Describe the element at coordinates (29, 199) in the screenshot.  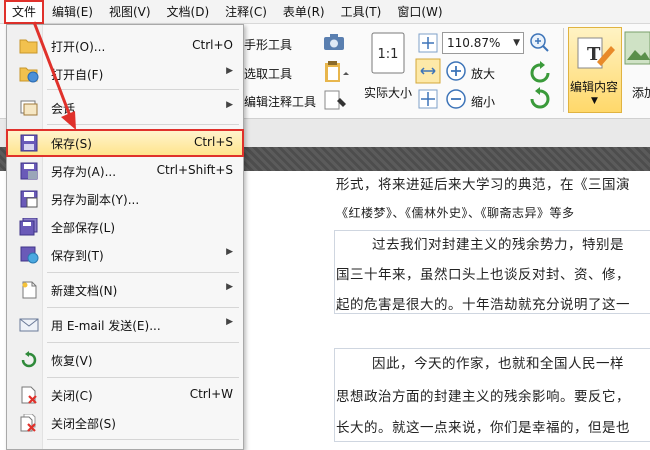
I see `save-copy-icon` at that location.